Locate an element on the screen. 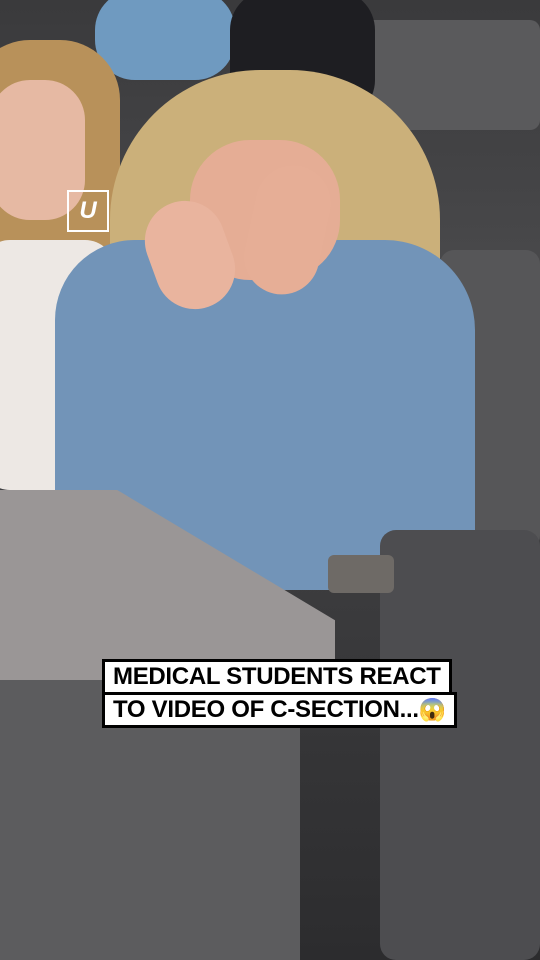 This screenshot has height=960, width=540. brand-logo-text: U is located at coordinates (88, 210).